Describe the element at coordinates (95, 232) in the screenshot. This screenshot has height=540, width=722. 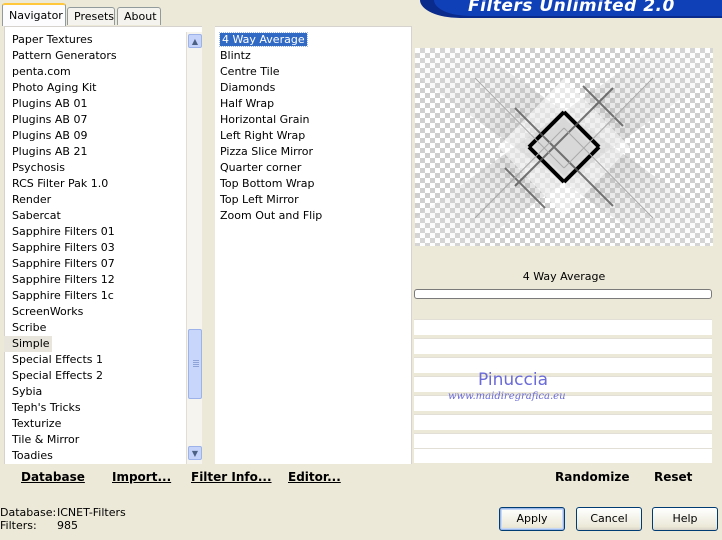
I see `category-item: Sapphire Filters 01` at that location.